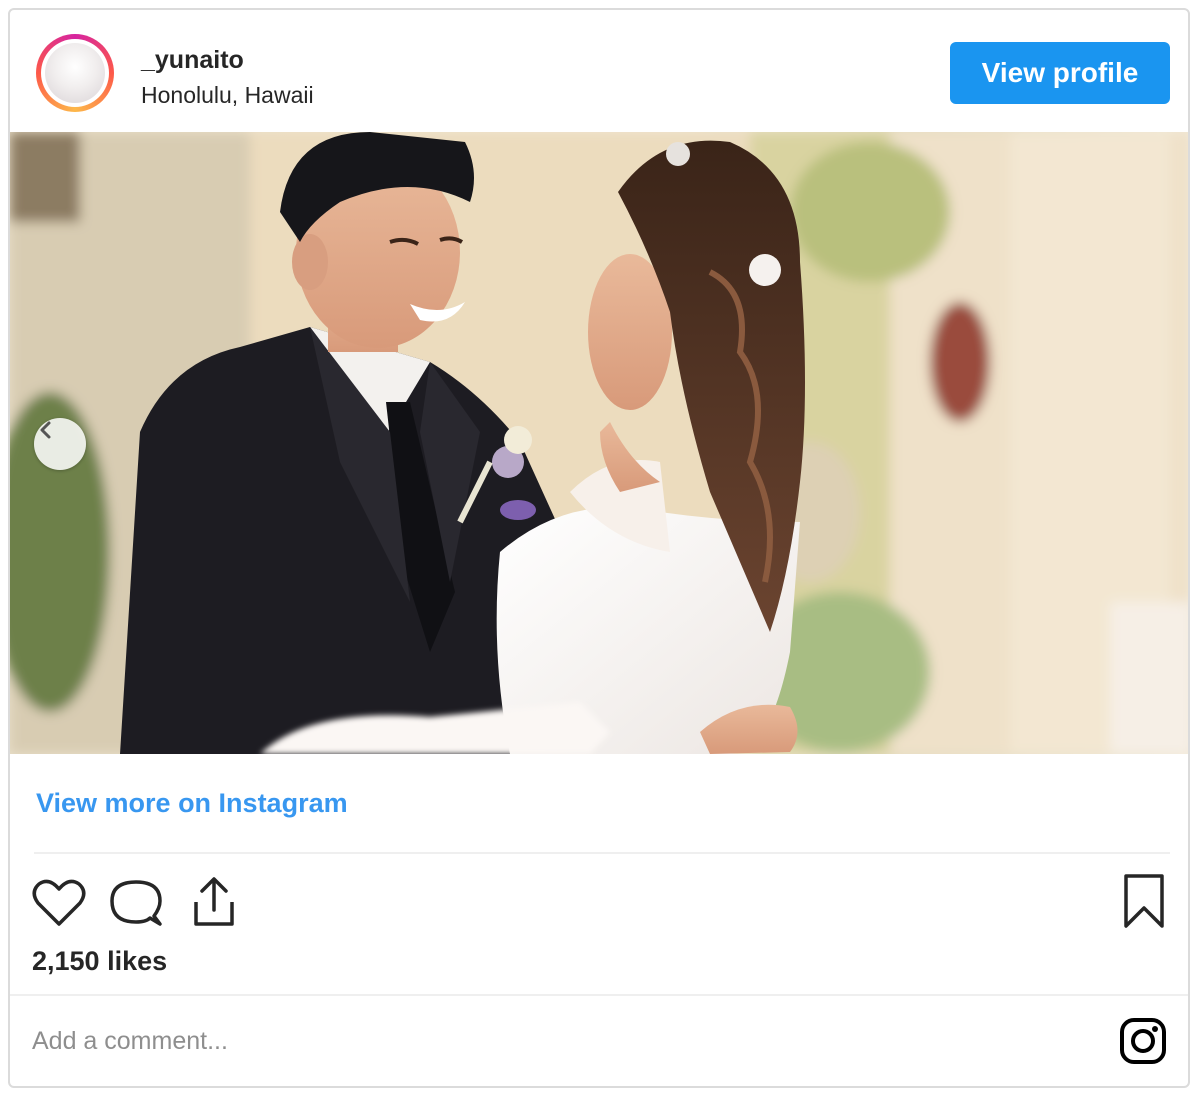  I want to click on heart-icon, so click(59, 903).